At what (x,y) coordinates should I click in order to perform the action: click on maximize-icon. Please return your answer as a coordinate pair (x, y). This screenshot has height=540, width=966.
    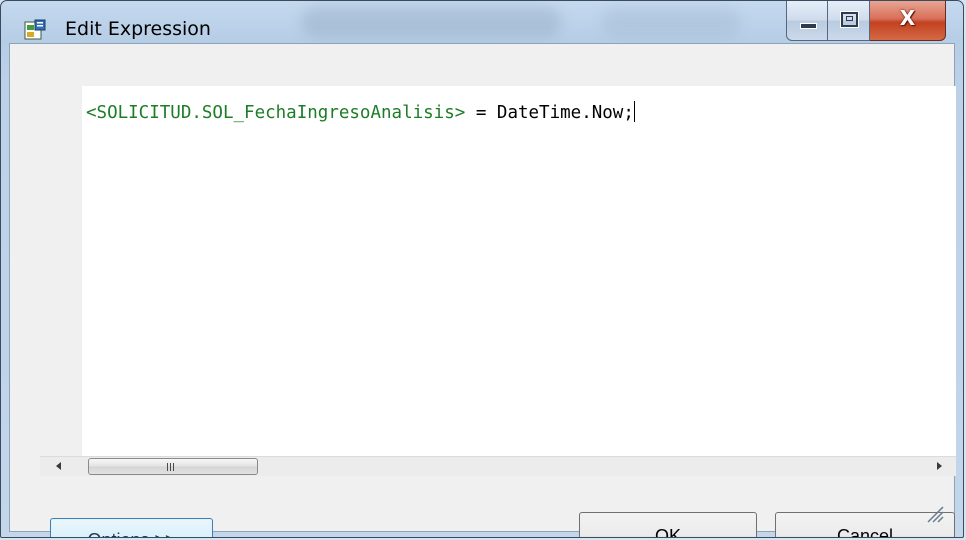
    Looking at the image, I should click on (849, 19).